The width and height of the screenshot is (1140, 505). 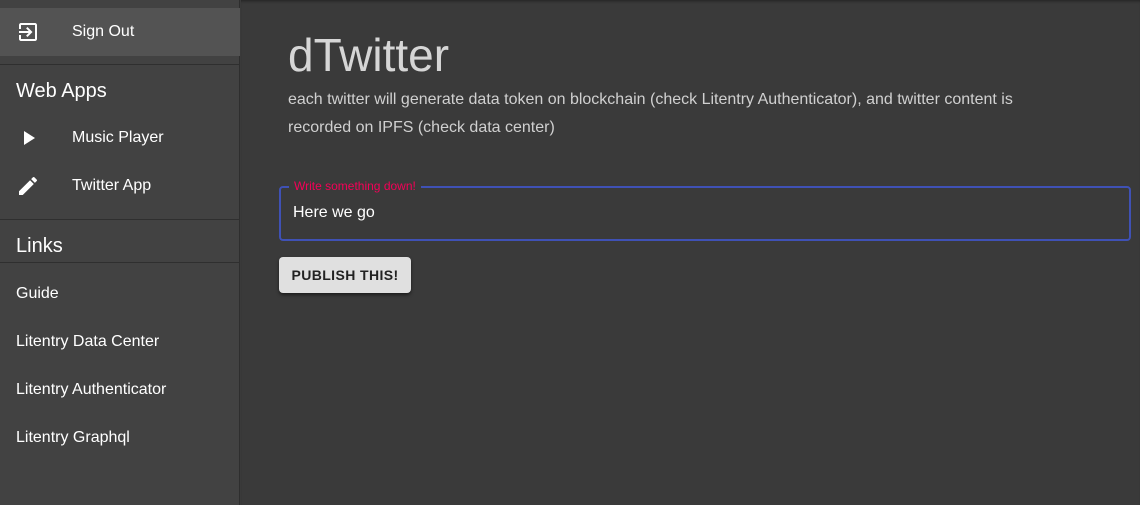 What do you see at coordinates (73, 437) in the screenshot?
I see `sidebar-link-label: Litentry Graphql` at bounding box center [73, 437].